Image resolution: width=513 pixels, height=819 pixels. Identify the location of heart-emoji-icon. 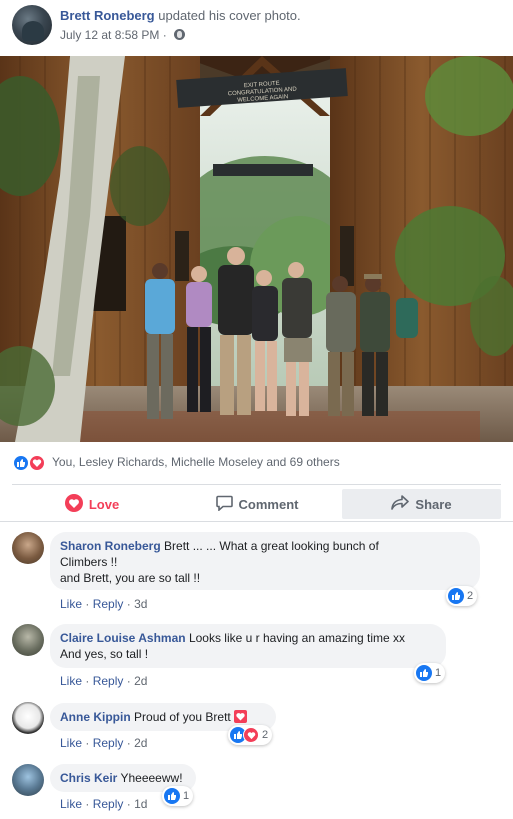
(241, 716).